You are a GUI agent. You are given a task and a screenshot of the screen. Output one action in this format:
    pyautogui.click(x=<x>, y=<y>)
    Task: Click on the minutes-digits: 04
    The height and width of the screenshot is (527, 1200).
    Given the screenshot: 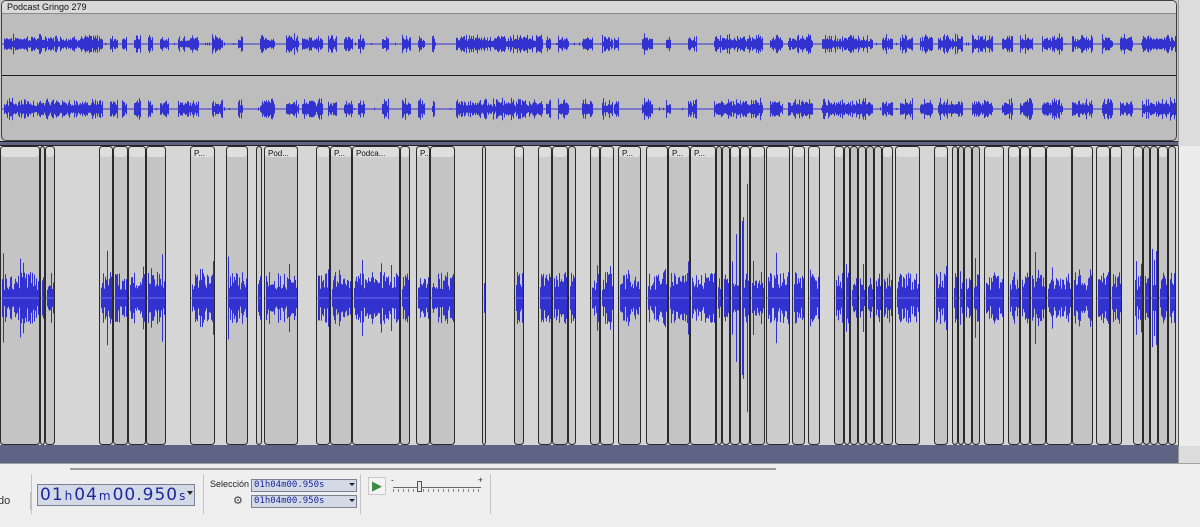 What is the action you would take?
    pyautogui.click(x=86, y=495)
    